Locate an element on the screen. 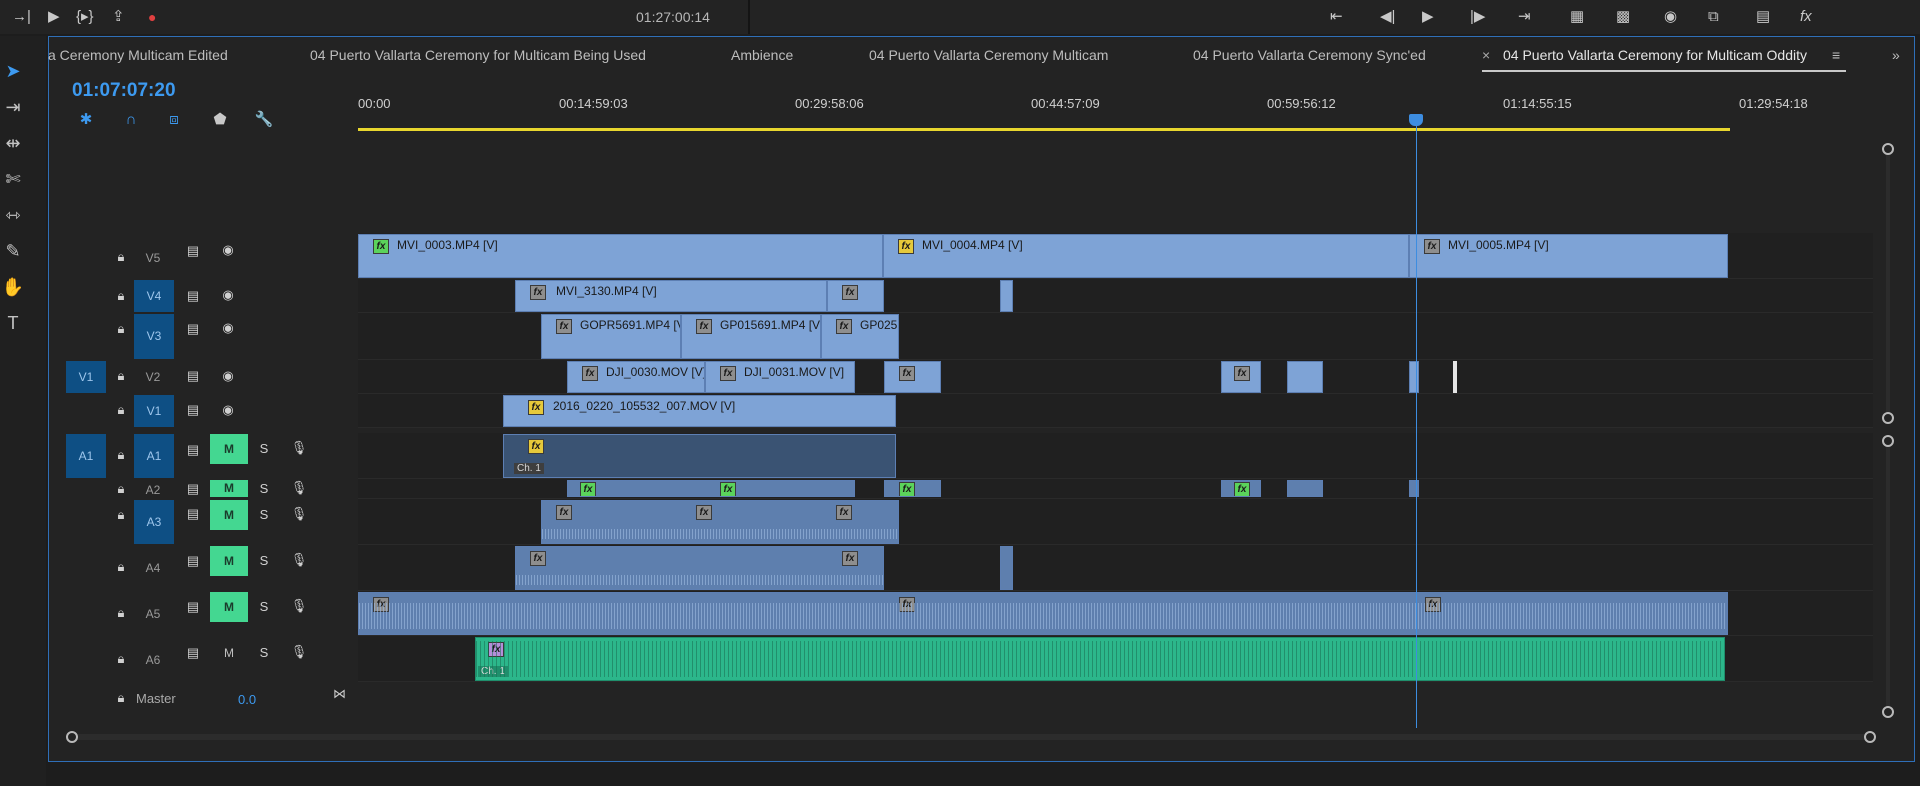 This screenshot has height=786, width=1920. insert-icon: →| is located at coordinates (21, 17).